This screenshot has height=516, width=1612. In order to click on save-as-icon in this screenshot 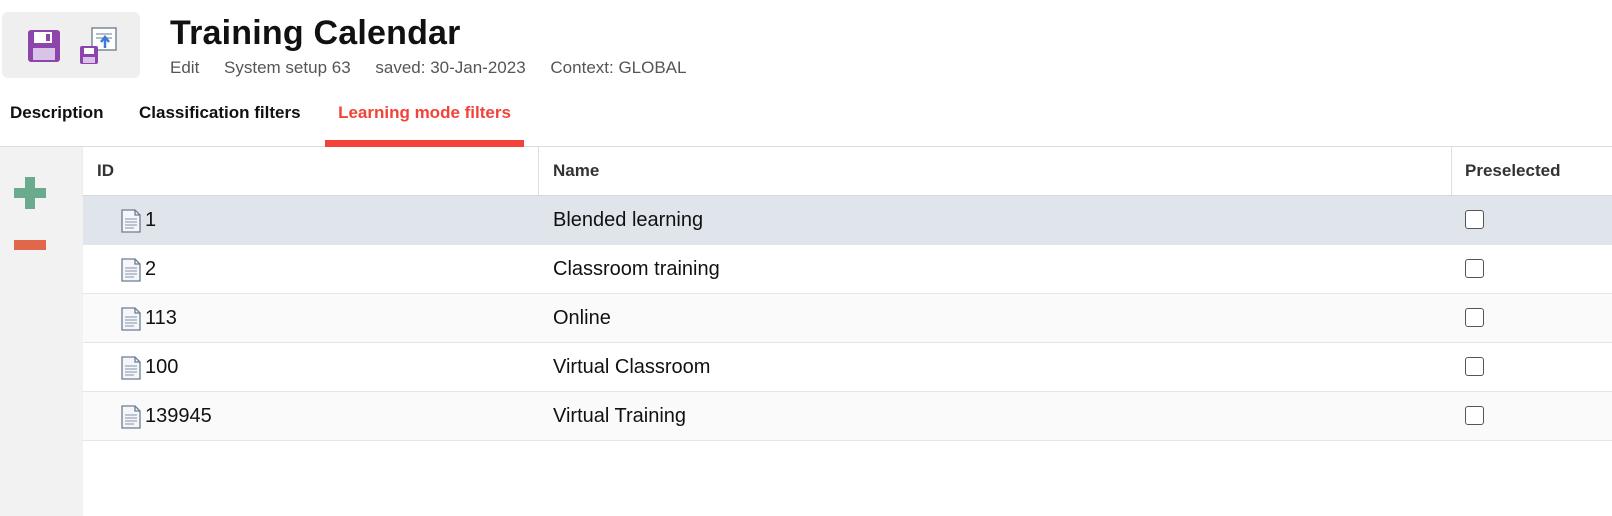, I will do `click(98, 45)`.